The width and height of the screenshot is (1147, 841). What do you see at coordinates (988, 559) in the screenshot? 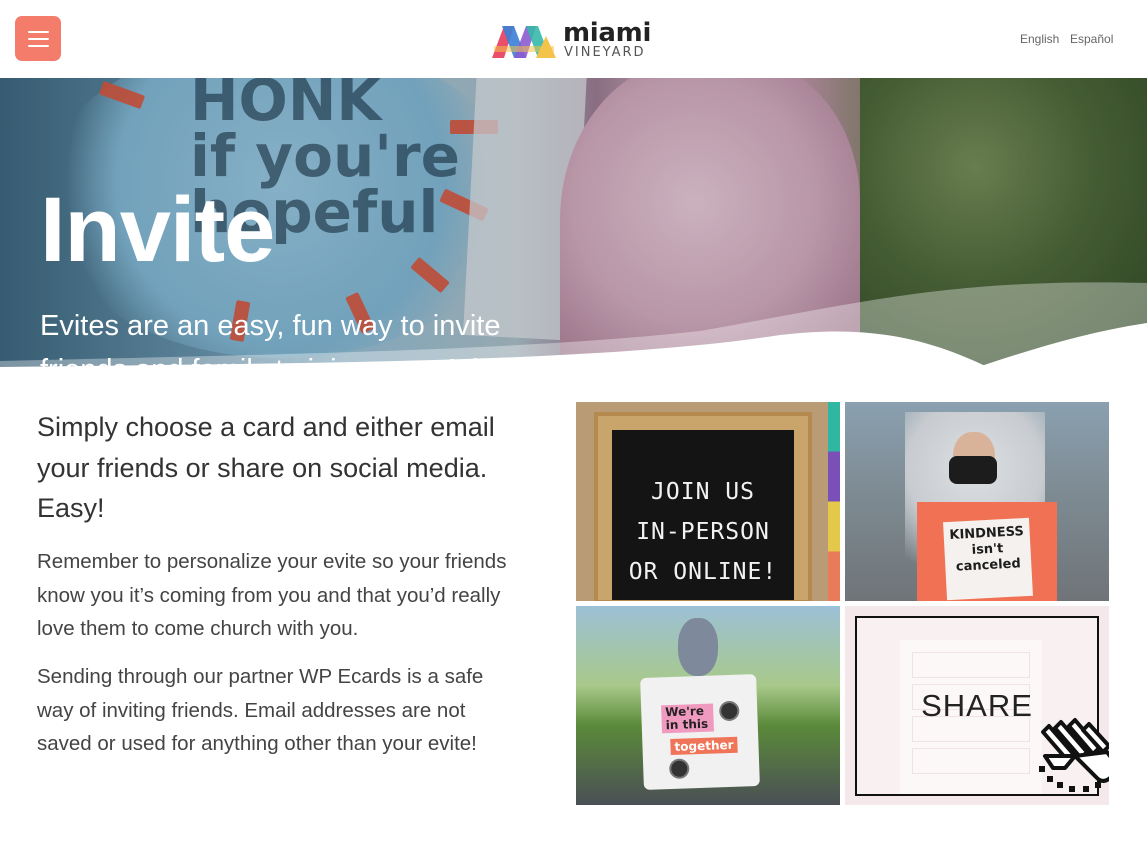
I see `card-sign-text: KINDNESS isn't canceled` at bounding box center [988, 559].